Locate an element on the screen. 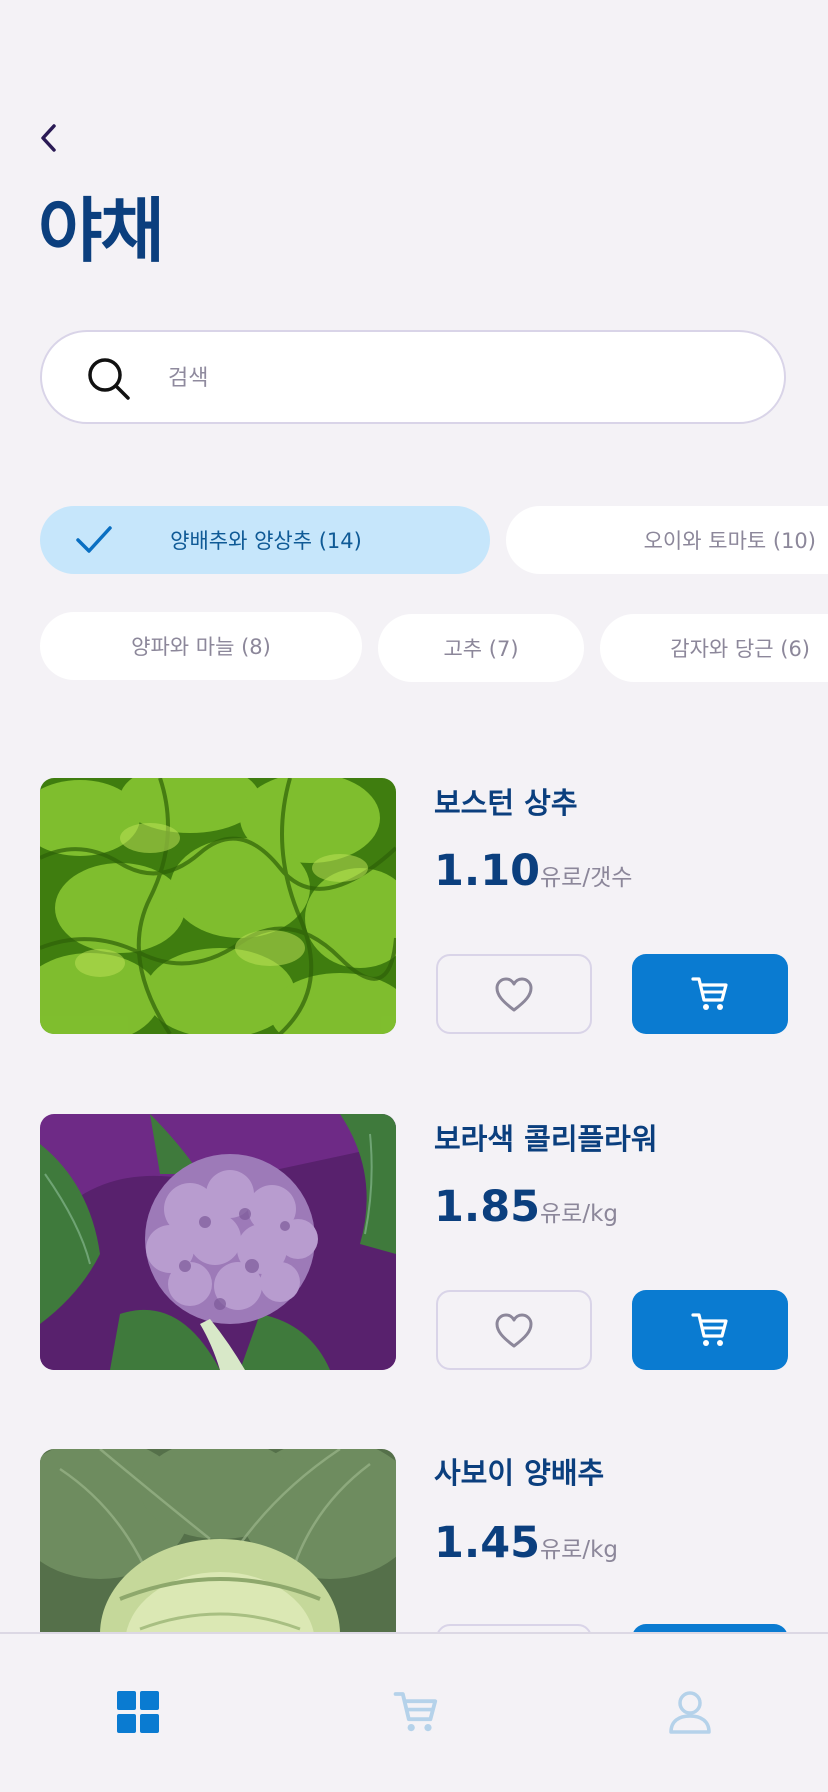 This screenshot has width=828, height=1792. search-bar is located at coordinates (413, 377).